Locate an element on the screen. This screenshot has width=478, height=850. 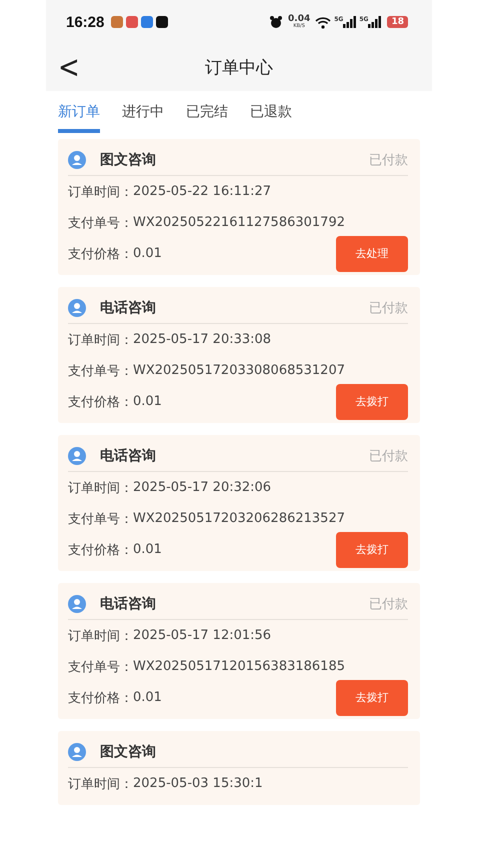
field-value: WX20250522161127586301792 is located at coordinates (239, 222).